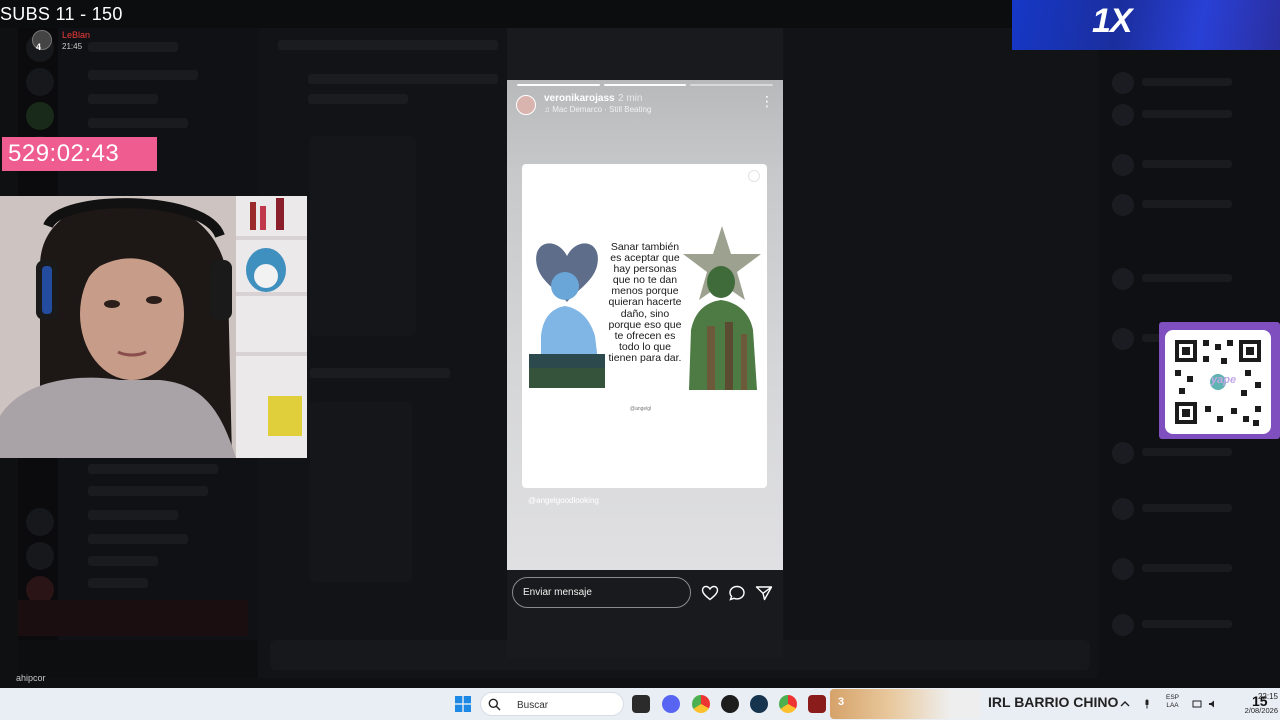 Image resolution: width=1280 pixels, height=720 pixels. I want to click on story-progress-bar, so click(645, 85).